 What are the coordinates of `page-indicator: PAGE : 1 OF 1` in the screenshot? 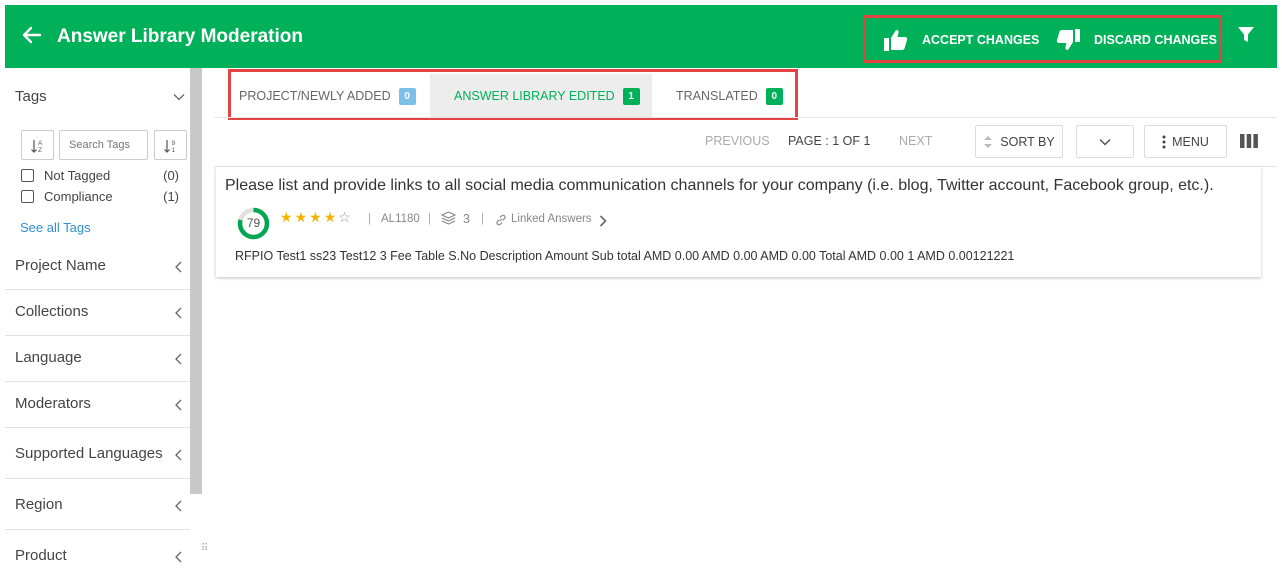 It's located at (829, 141).